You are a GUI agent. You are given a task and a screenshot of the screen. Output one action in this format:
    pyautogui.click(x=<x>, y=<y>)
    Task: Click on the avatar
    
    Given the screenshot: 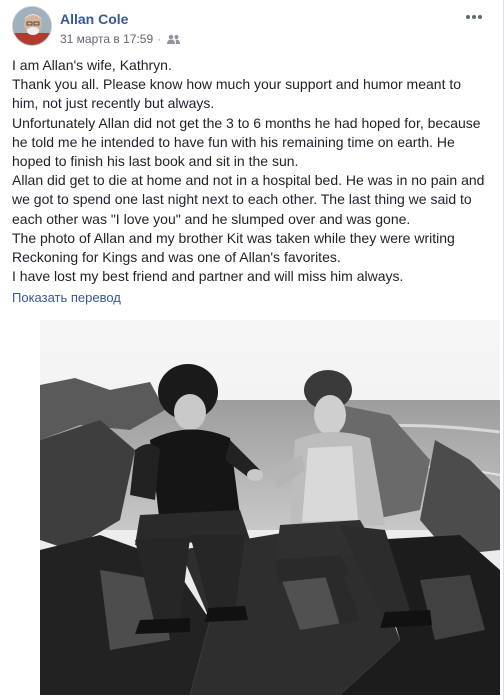 What is the action you would take?
    pyautogui.click(x=32, y=26)
    